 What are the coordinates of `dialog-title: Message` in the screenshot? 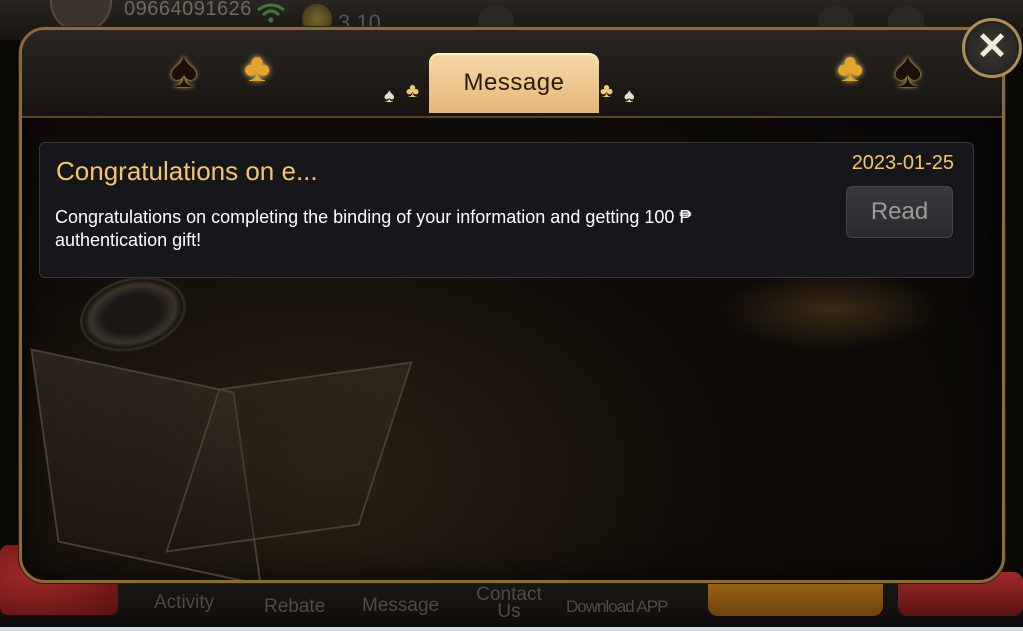 It's located at (514, 82).